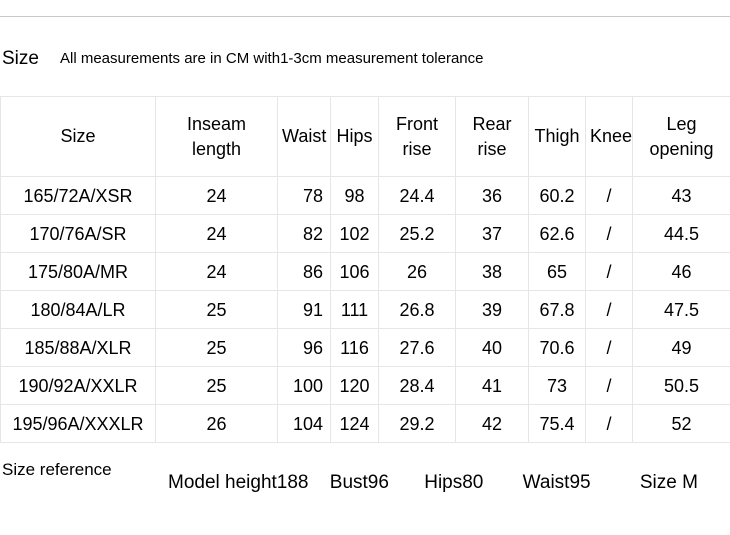  I want to click on size-reference-label: Size reference, so click(57, 469).